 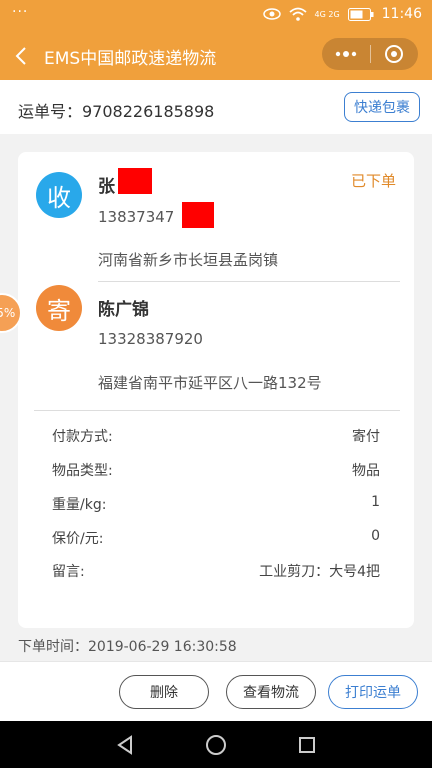 What do you see at coordinates (123, 310) in the screenshot?
I see `sender-name: 陈广锦` at bounding box center [123, 310].